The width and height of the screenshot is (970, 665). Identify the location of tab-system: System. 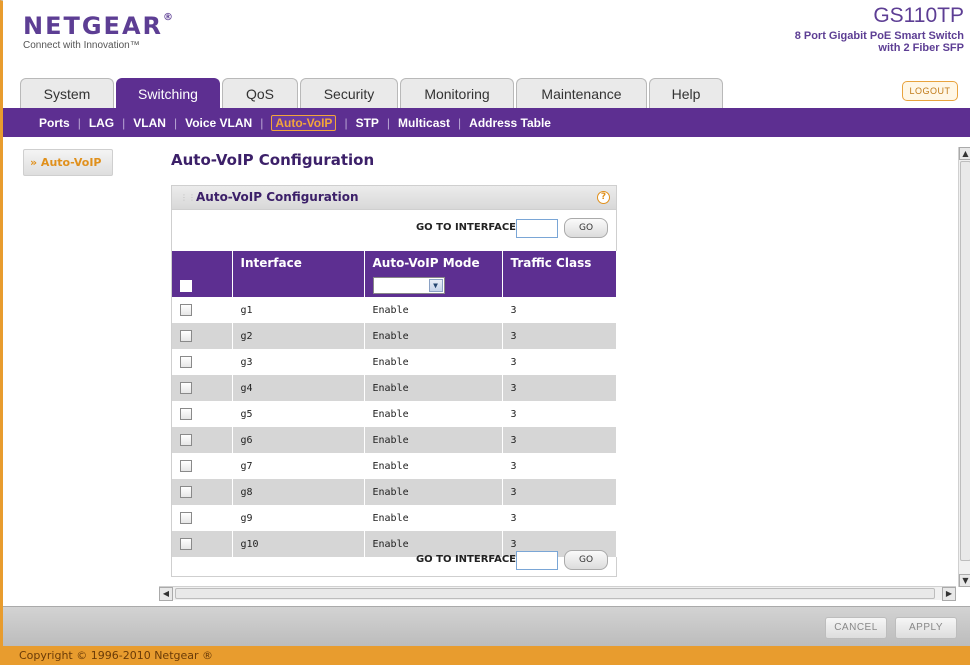
(67, 93).